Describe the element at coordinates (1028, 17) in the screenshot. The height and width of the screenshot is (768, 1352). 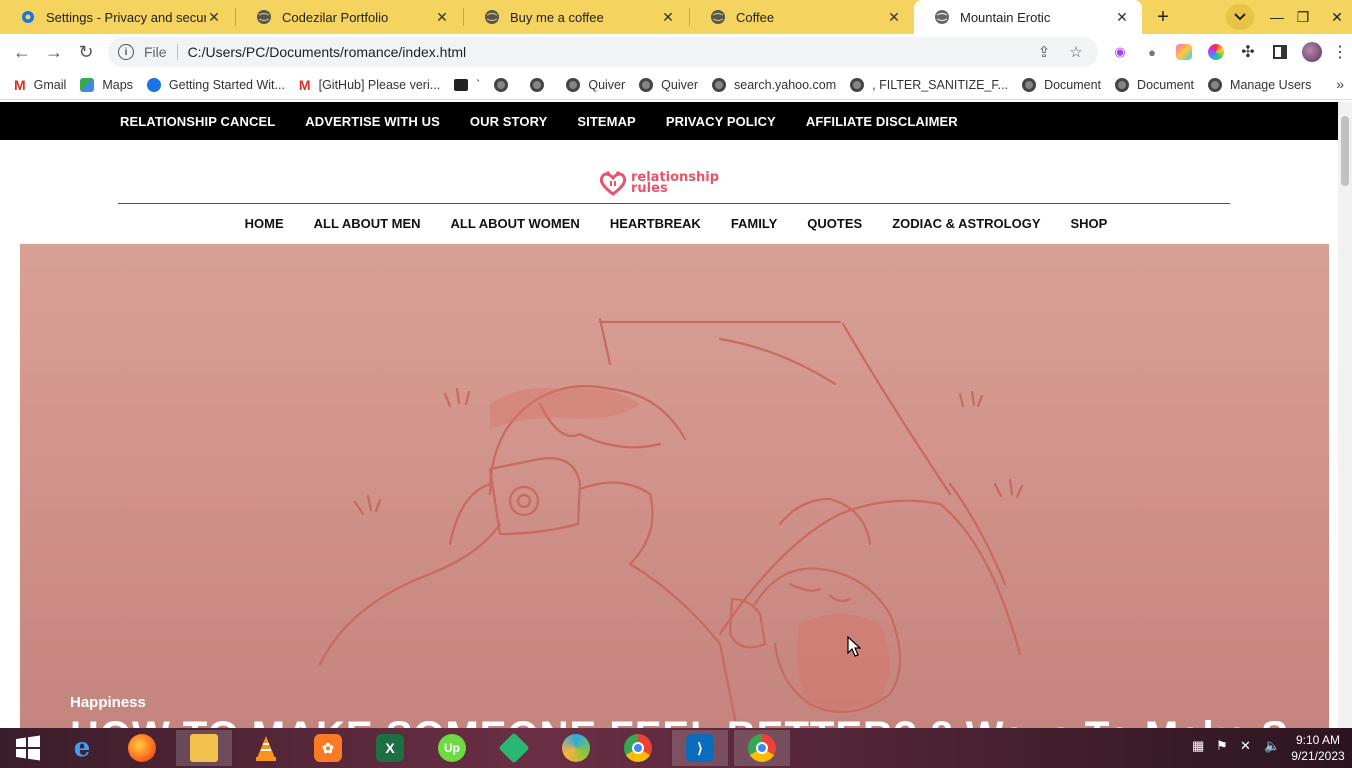
I see `tab-mountain-erotic: Mountain Erotic ✕` at that location.